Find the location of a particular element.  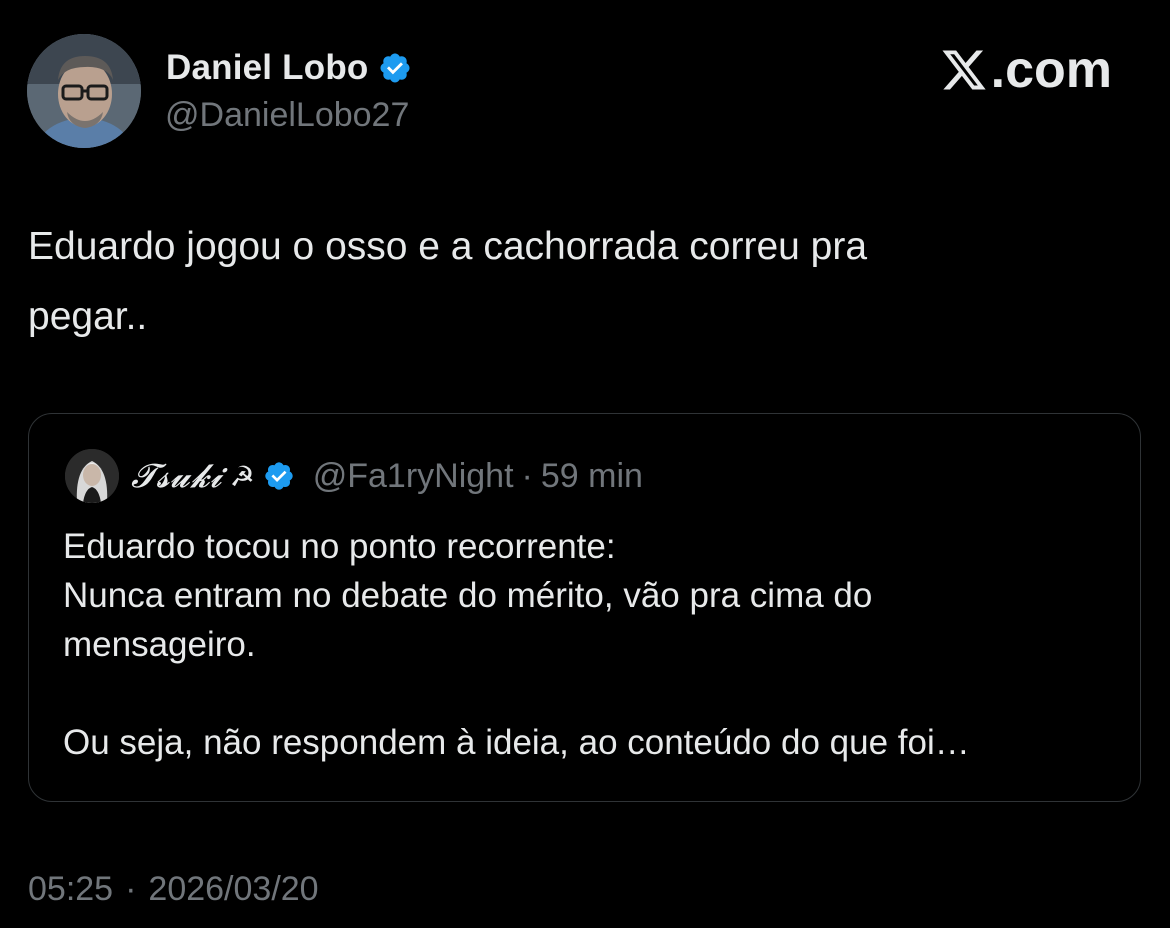

quoted-text-line: mensageiro. is located at coordinates (159, 644).